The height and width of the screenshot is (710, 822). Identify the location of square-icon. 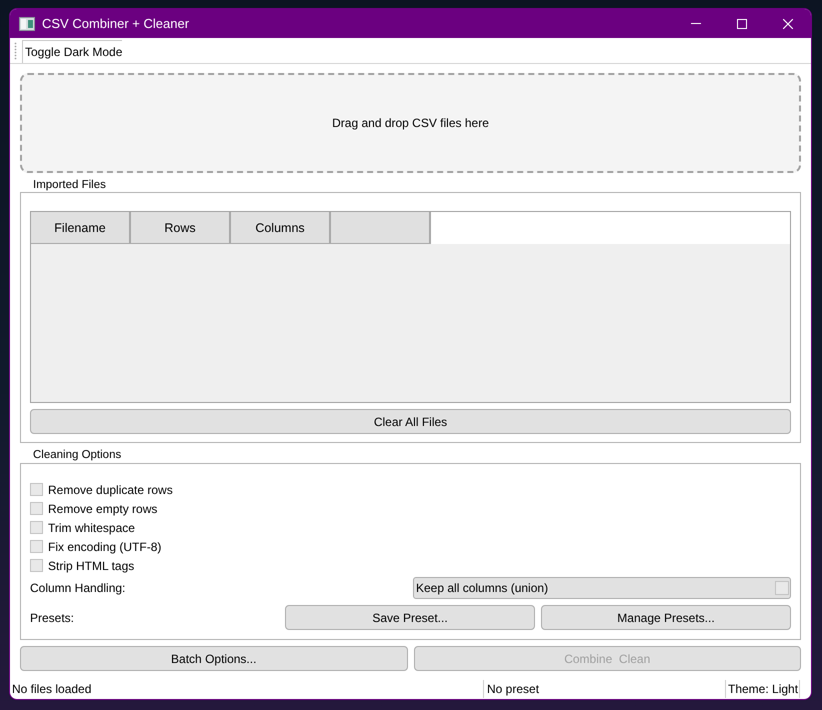
(782, 588).